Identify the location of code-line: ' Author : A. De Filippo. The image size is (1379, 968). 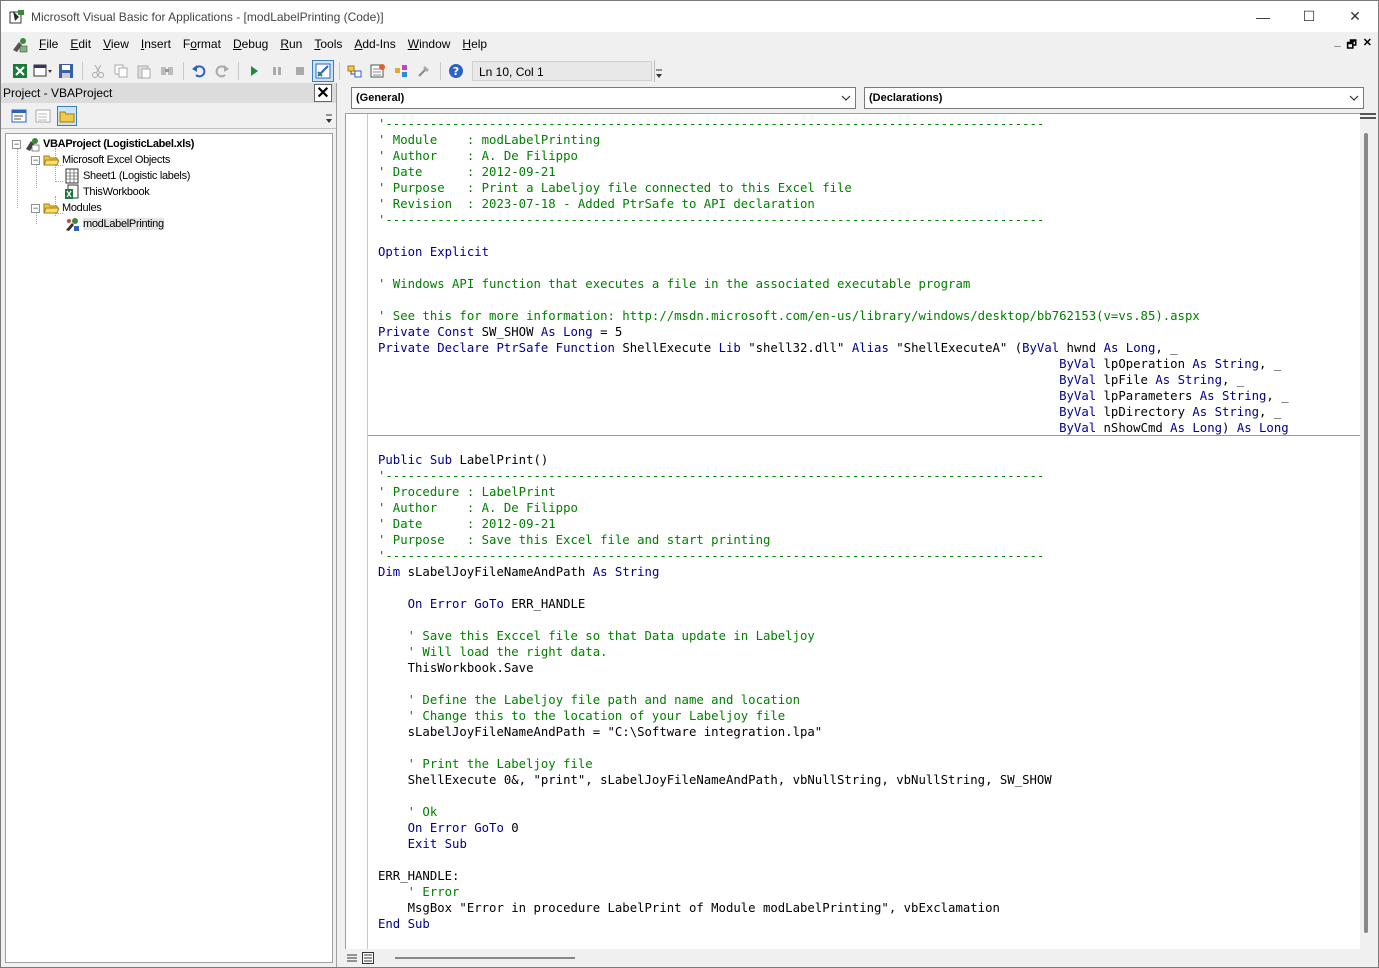
(833, 156).